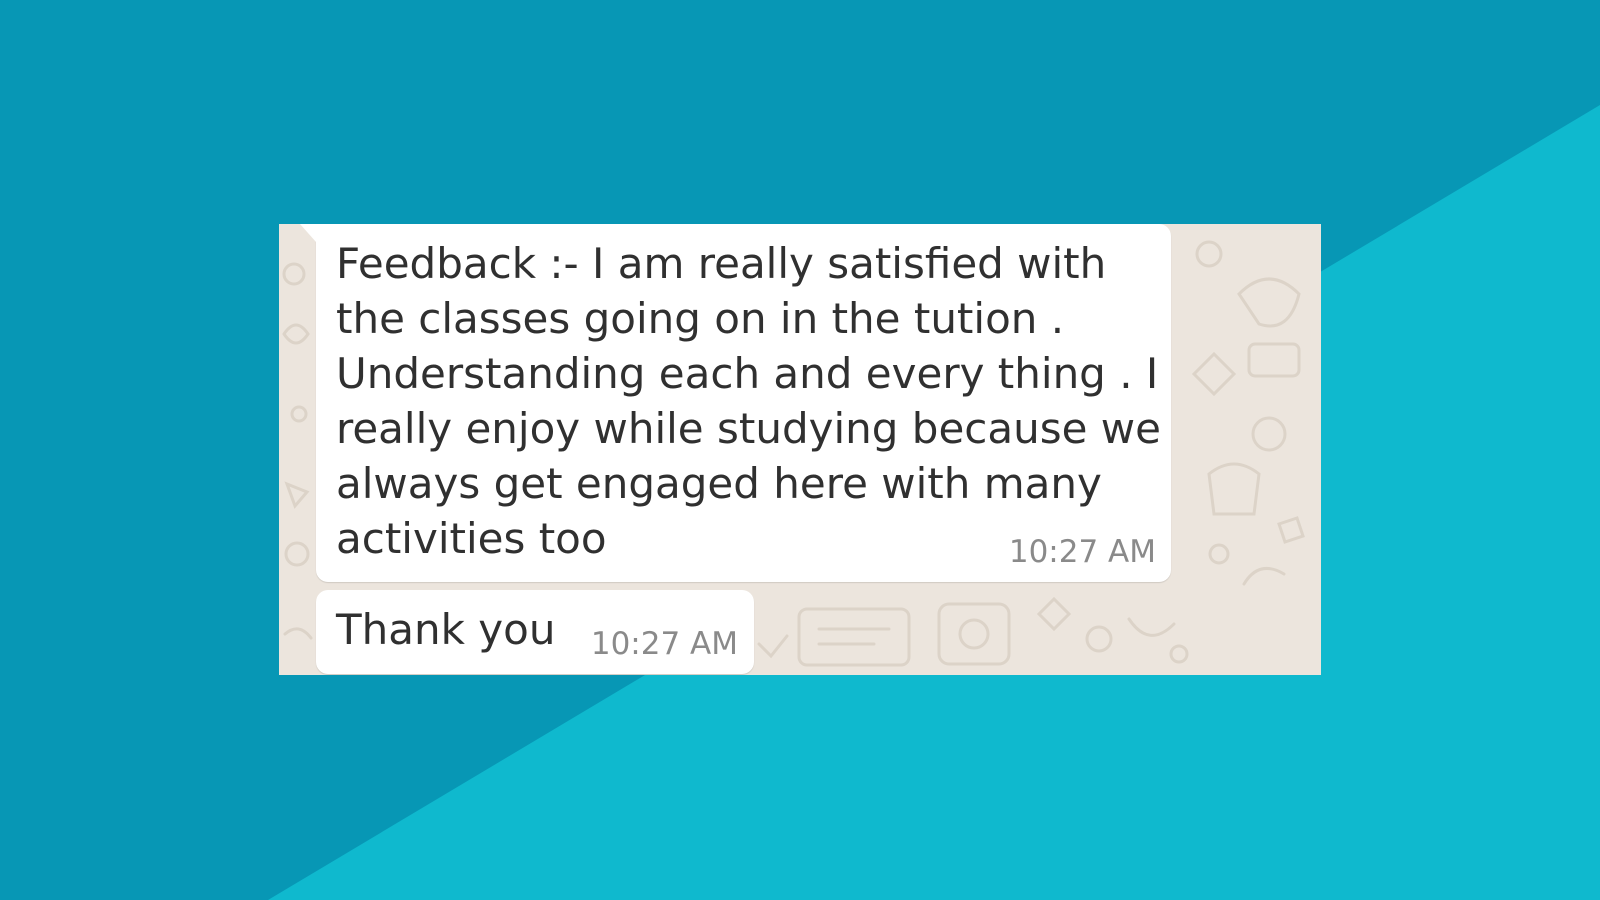 This screenshot has height=900, width=1600. Describe the element at coordinates (721, 263) in the screenshot. I see `message-line: Feedback :- I am really satisfied with` at that location.